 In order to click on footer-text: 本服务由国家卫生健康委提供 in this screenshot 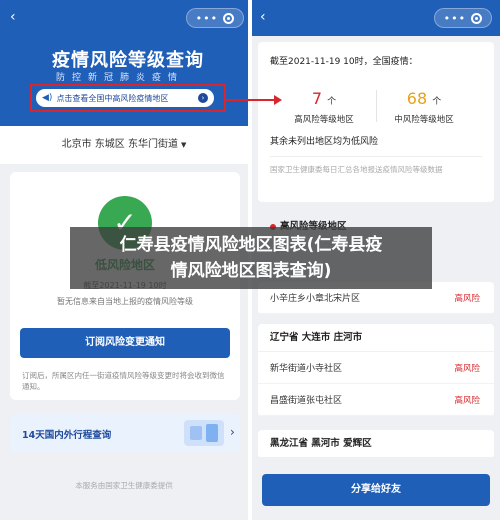, I will do `click(124, 485)`.